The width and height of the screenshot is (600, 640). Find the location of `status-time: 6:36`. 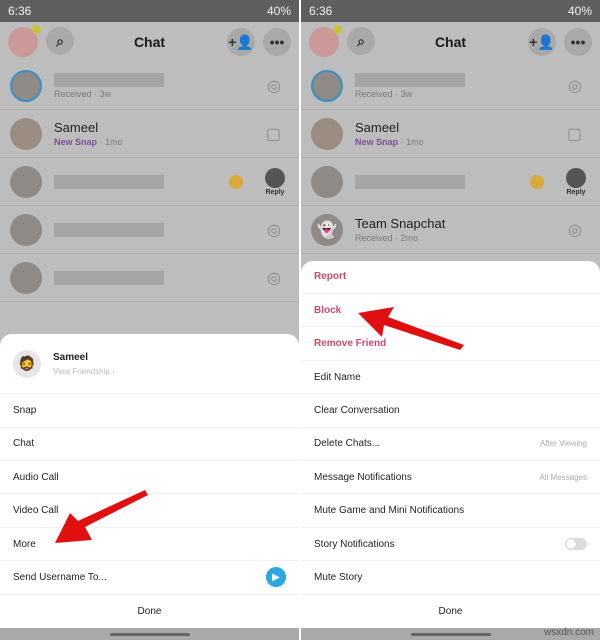

status-time: 6:36 is located at coordinates (20, 11).